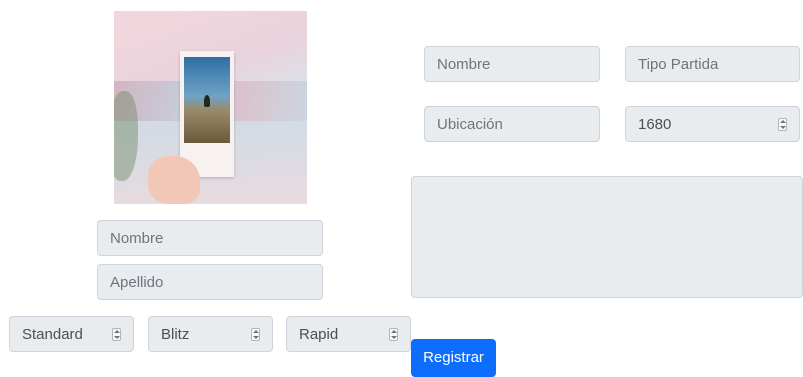 This screenshot has height=377, width=803. Describe the element at coordinates (174, 180) in the screenshot. I see `photo-hand` at that location.